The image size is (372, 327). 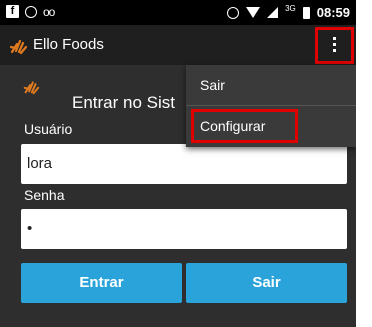 I want to click on overflow-menu-button, so click(x=334, y=45).